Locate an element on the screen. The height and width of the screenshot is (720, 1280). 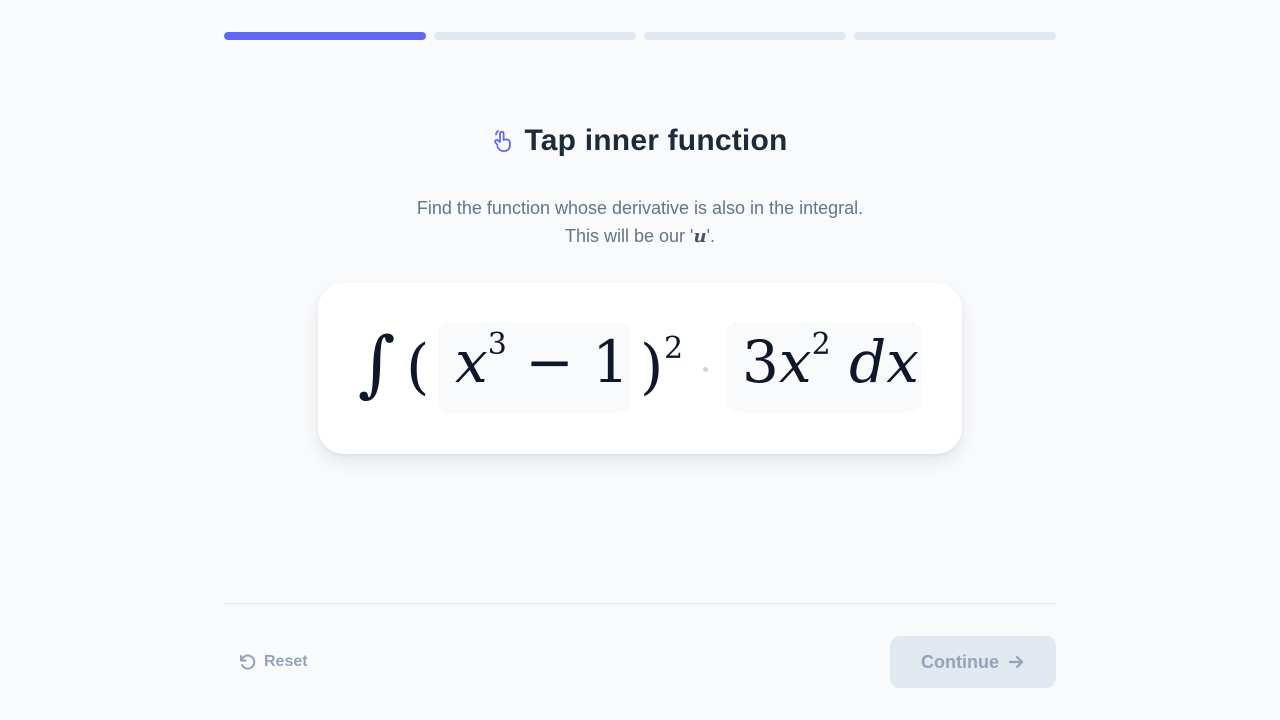
inner-rest: − 1 is located at coordinates (568, 362).